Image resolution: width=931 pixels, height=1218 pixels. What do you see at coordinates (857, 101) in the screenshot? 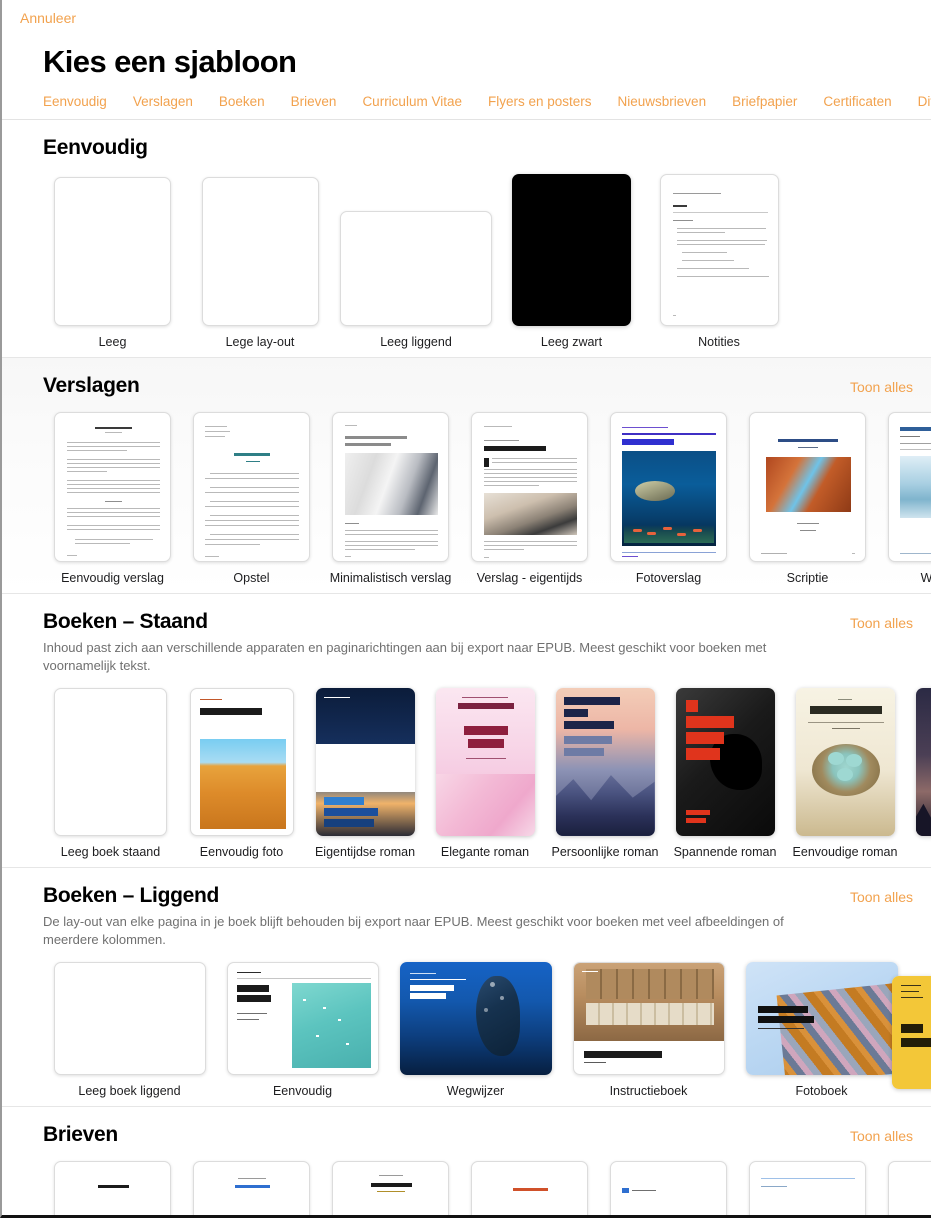
I see `tab-certificaten: Certificaten` at bounding box center [857, 101].